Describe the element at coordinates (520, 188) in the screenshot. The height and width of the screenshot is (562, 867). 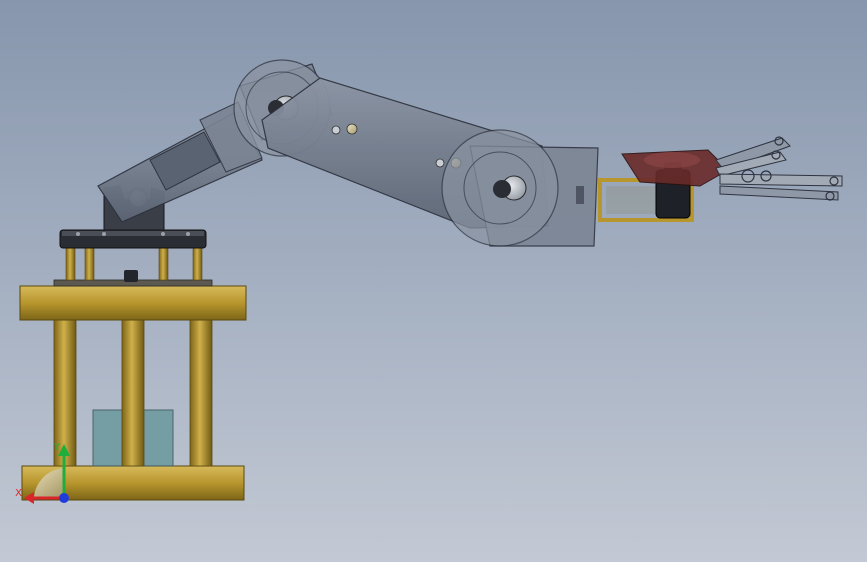
I see `elbow-joint` at that location.